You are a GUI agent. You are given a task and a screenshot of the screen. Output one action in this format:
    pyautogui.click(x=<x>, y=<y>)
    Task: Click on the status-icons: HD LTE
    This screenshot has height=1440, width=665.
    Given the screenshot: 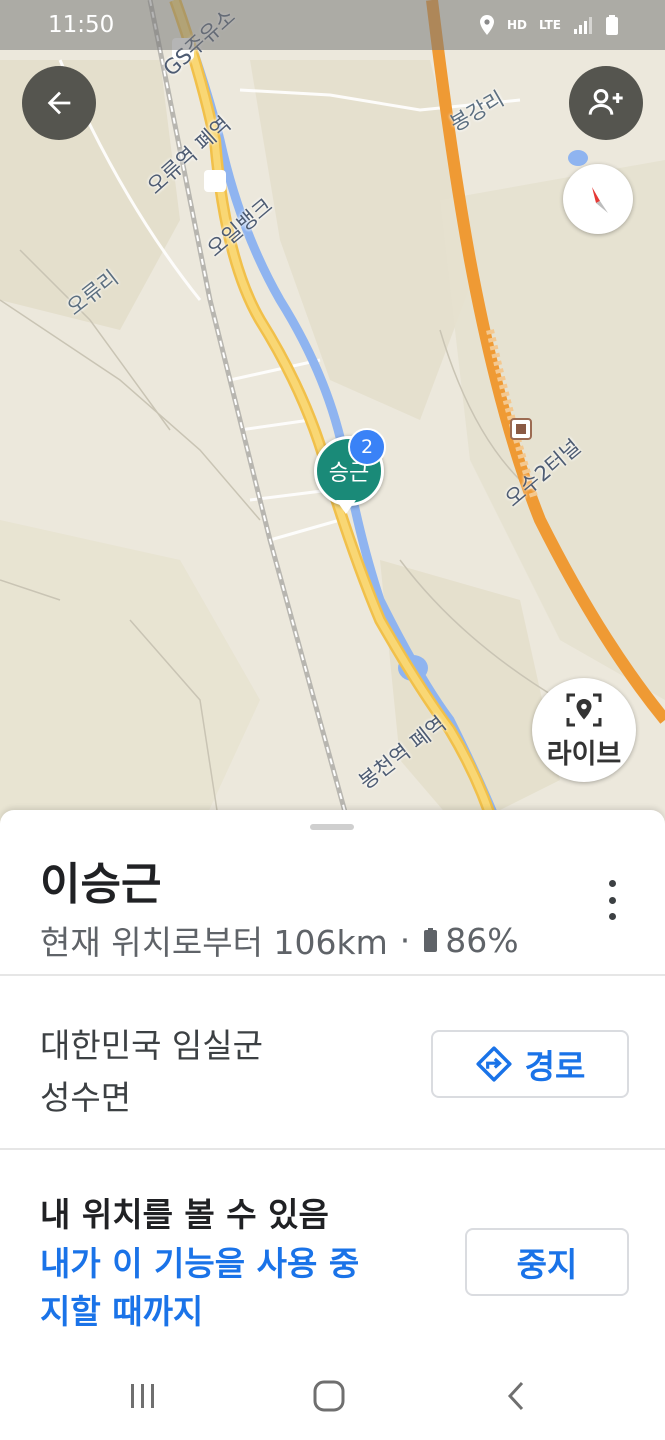 What is the action you would take?
    pyautogui.click(x=549, y=25)
    